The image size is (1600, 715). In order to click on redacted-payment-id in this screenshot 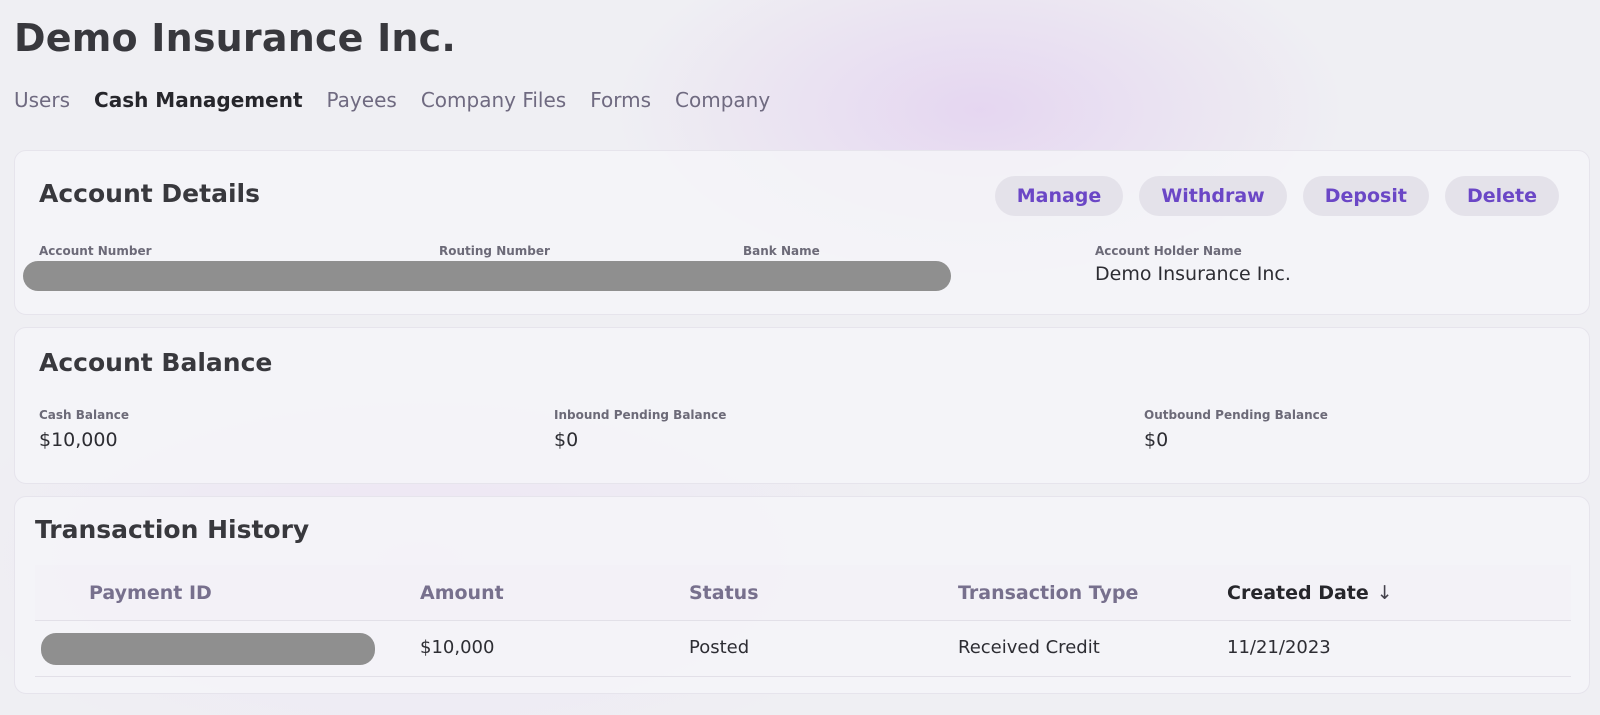, I will do `click(208, 649)`.